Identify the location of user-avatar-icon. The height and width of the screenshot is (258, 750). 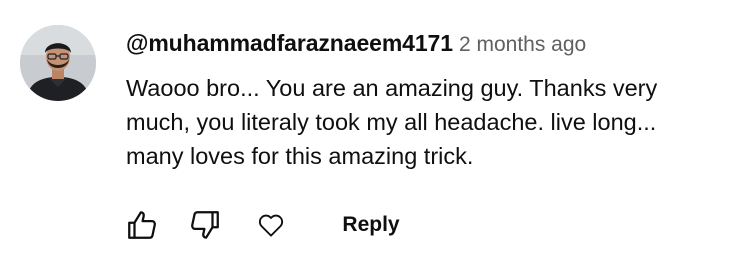
(58, 63).